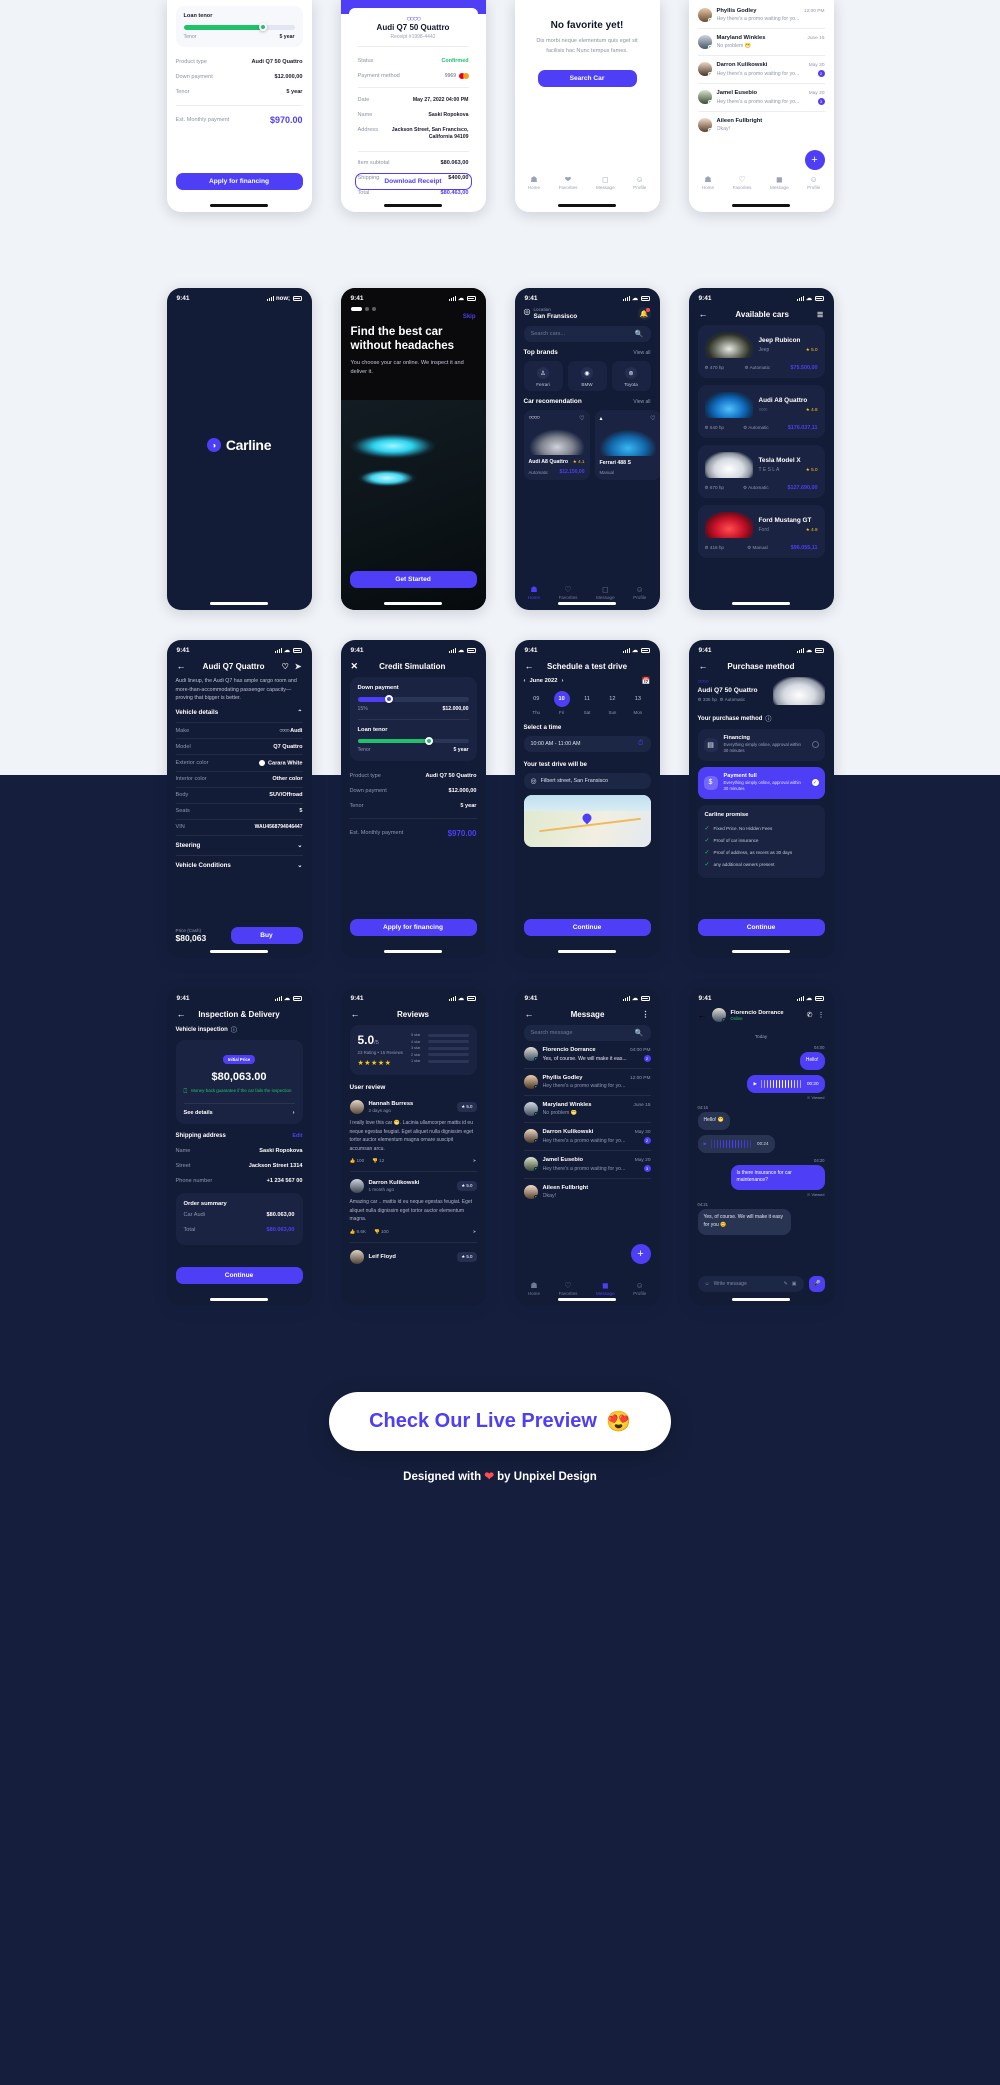  What do you see at coordinates (706, 1144) in the screenshot?
I see `play-icon: ▶` at bounding box center [706, 1144].